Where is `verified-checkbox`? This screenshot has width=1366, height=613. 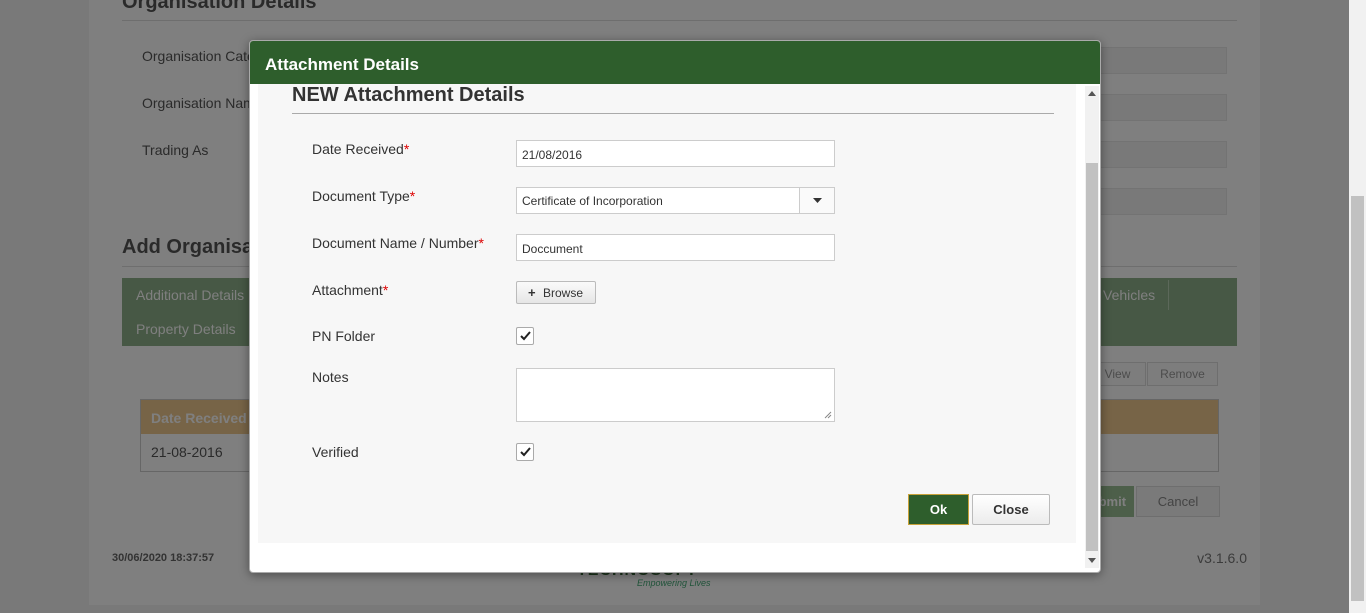
verified-checkbox is located at coordinates (525, 452).